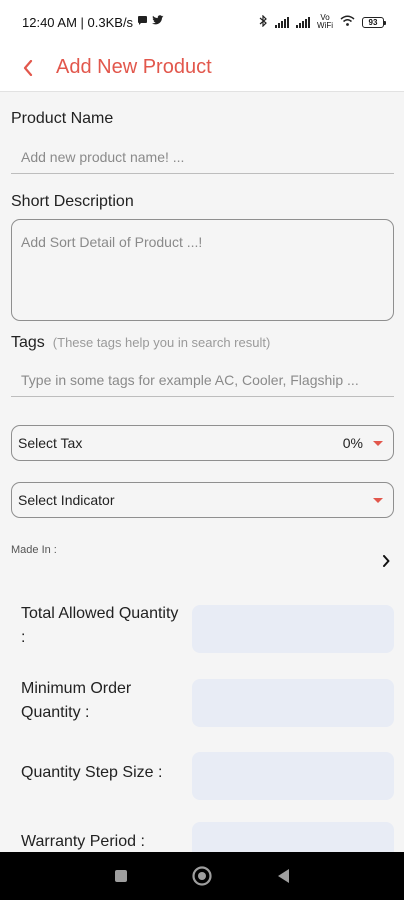 Image resolution: width=404 pixels, height=900 pixels. Describe the element at coordinates (158, 22) in the screenshot. I see `twitter-icon` at that location.